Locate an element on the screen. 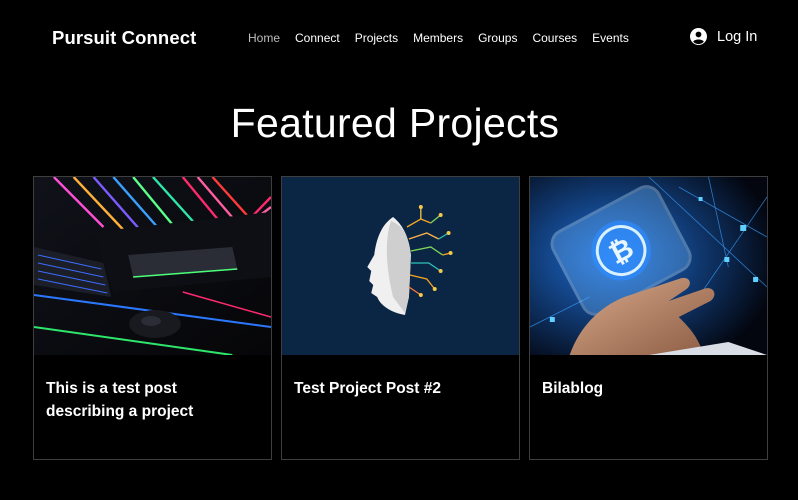  nav-members: Members is located at coordinates (438, 38).